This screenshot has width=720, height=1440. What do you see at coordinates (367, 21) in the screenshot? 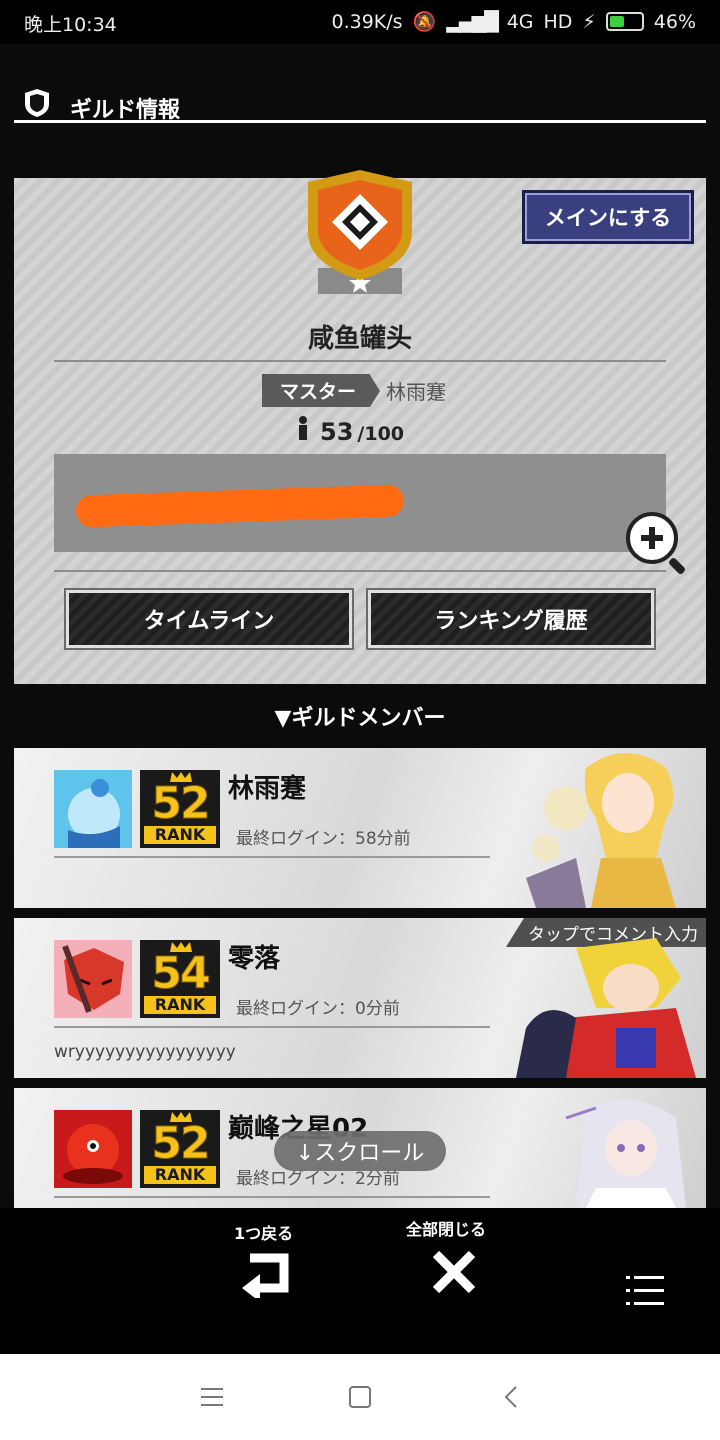
I see `network-speed: 0.39K/s` at bounding box center [367, 21].